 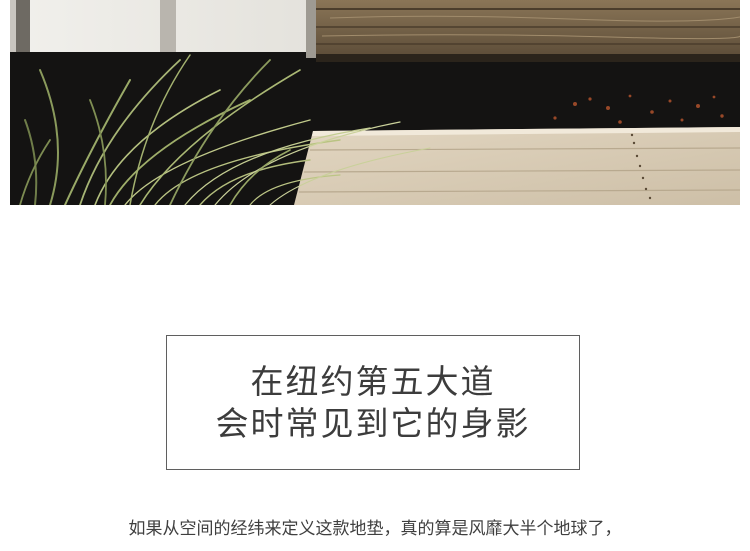 I want to click on headline-line-2: 会时常见到它的身影, so click(x=373, y=423).